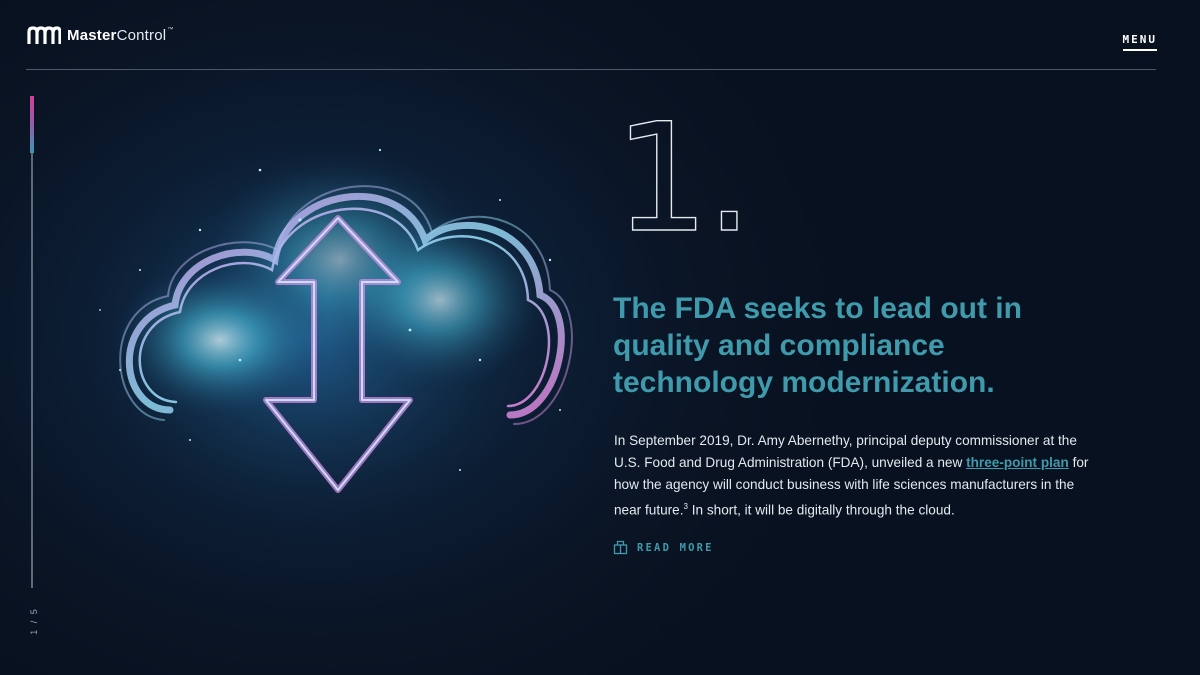 This screenshot has width=1200, height=675. I want to click on brand-logo: MasterControl™, so click(100, 35).